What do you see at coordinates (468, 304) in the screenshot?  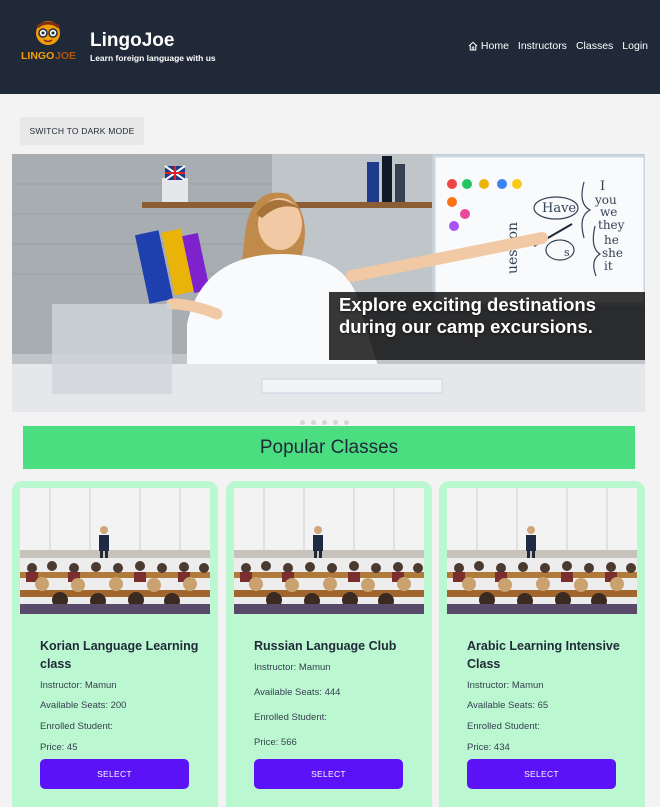 I see `hero-caption-line-1: Explore exciting destinations` at bounding box center [468, 304].